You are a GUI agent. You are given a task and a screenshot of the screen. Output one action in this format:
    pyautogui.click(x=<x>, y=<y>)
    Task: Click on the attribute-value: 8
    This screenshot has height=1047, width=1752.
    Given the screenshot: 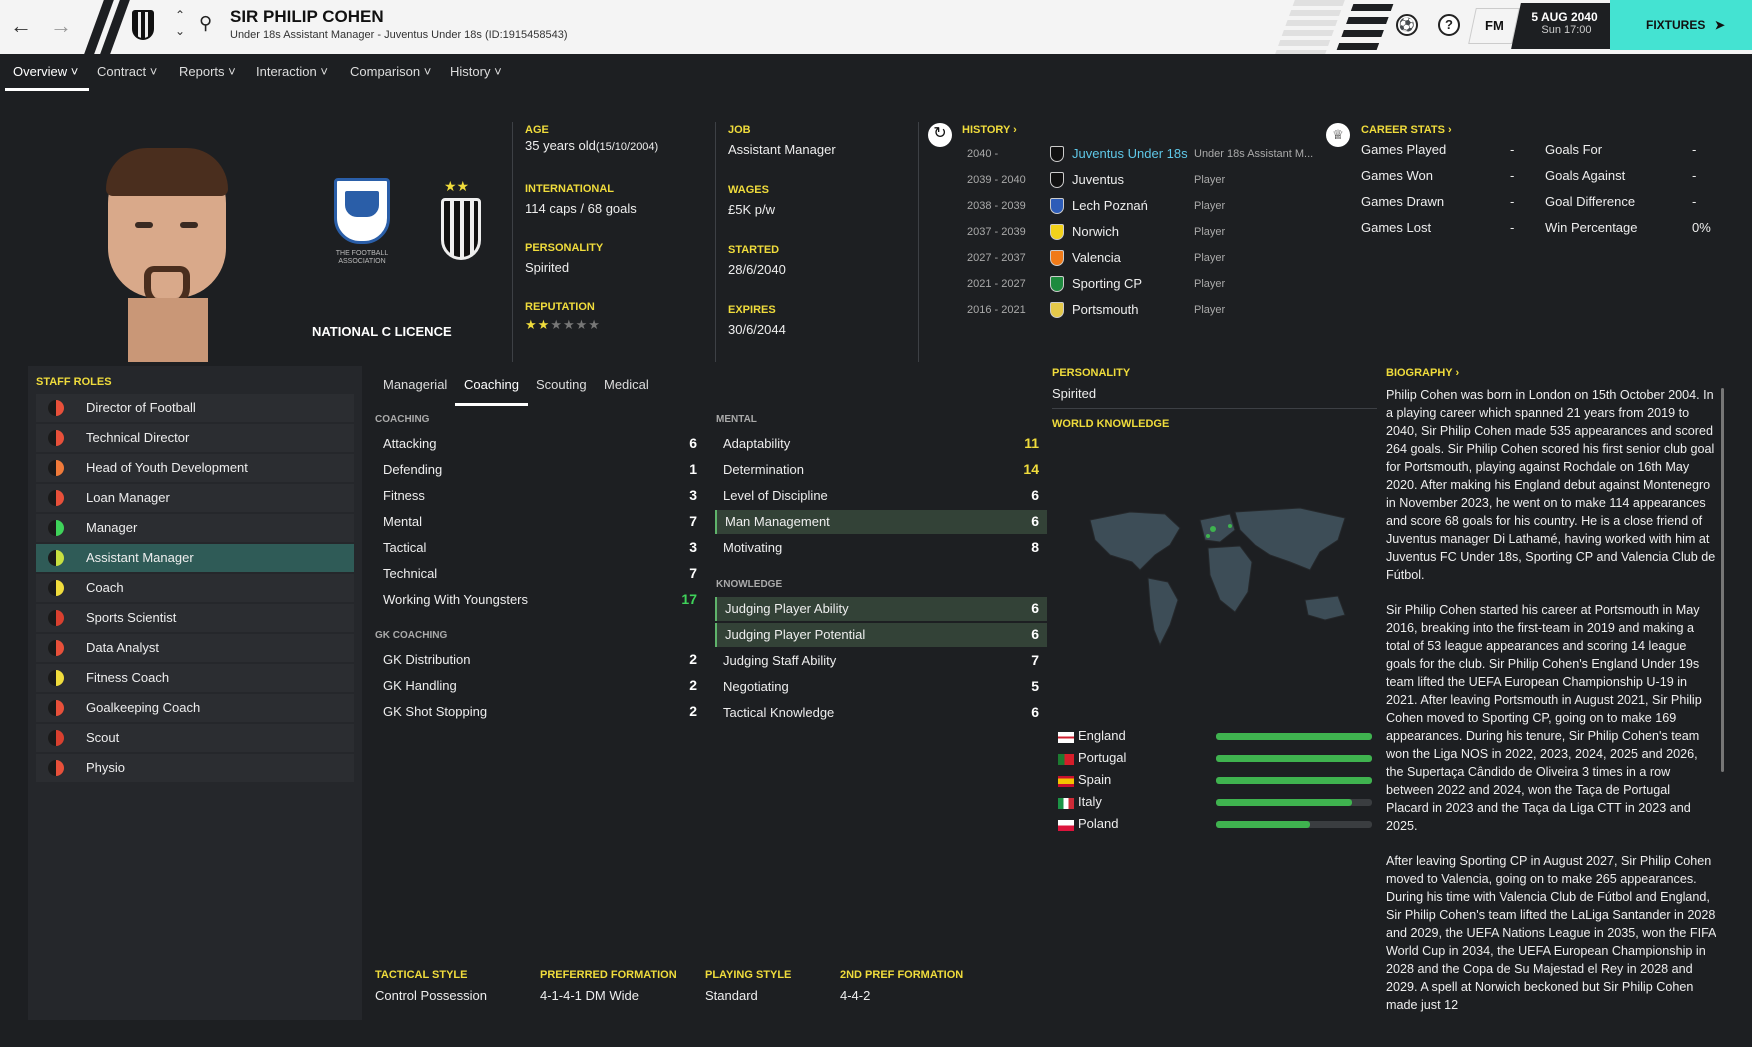 What is the action you would take?
    pyautogui.click(x=1035, y=547)
    